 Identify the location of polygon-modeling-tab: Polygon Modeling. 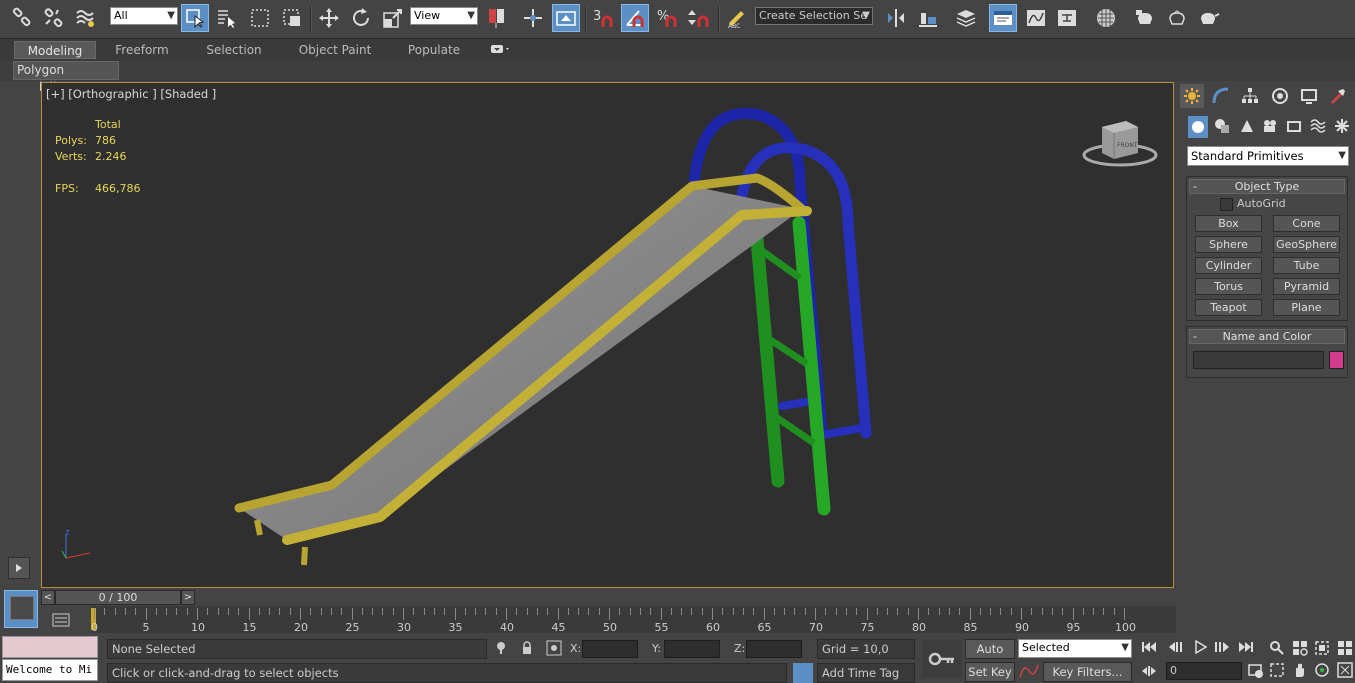
(66, 77).